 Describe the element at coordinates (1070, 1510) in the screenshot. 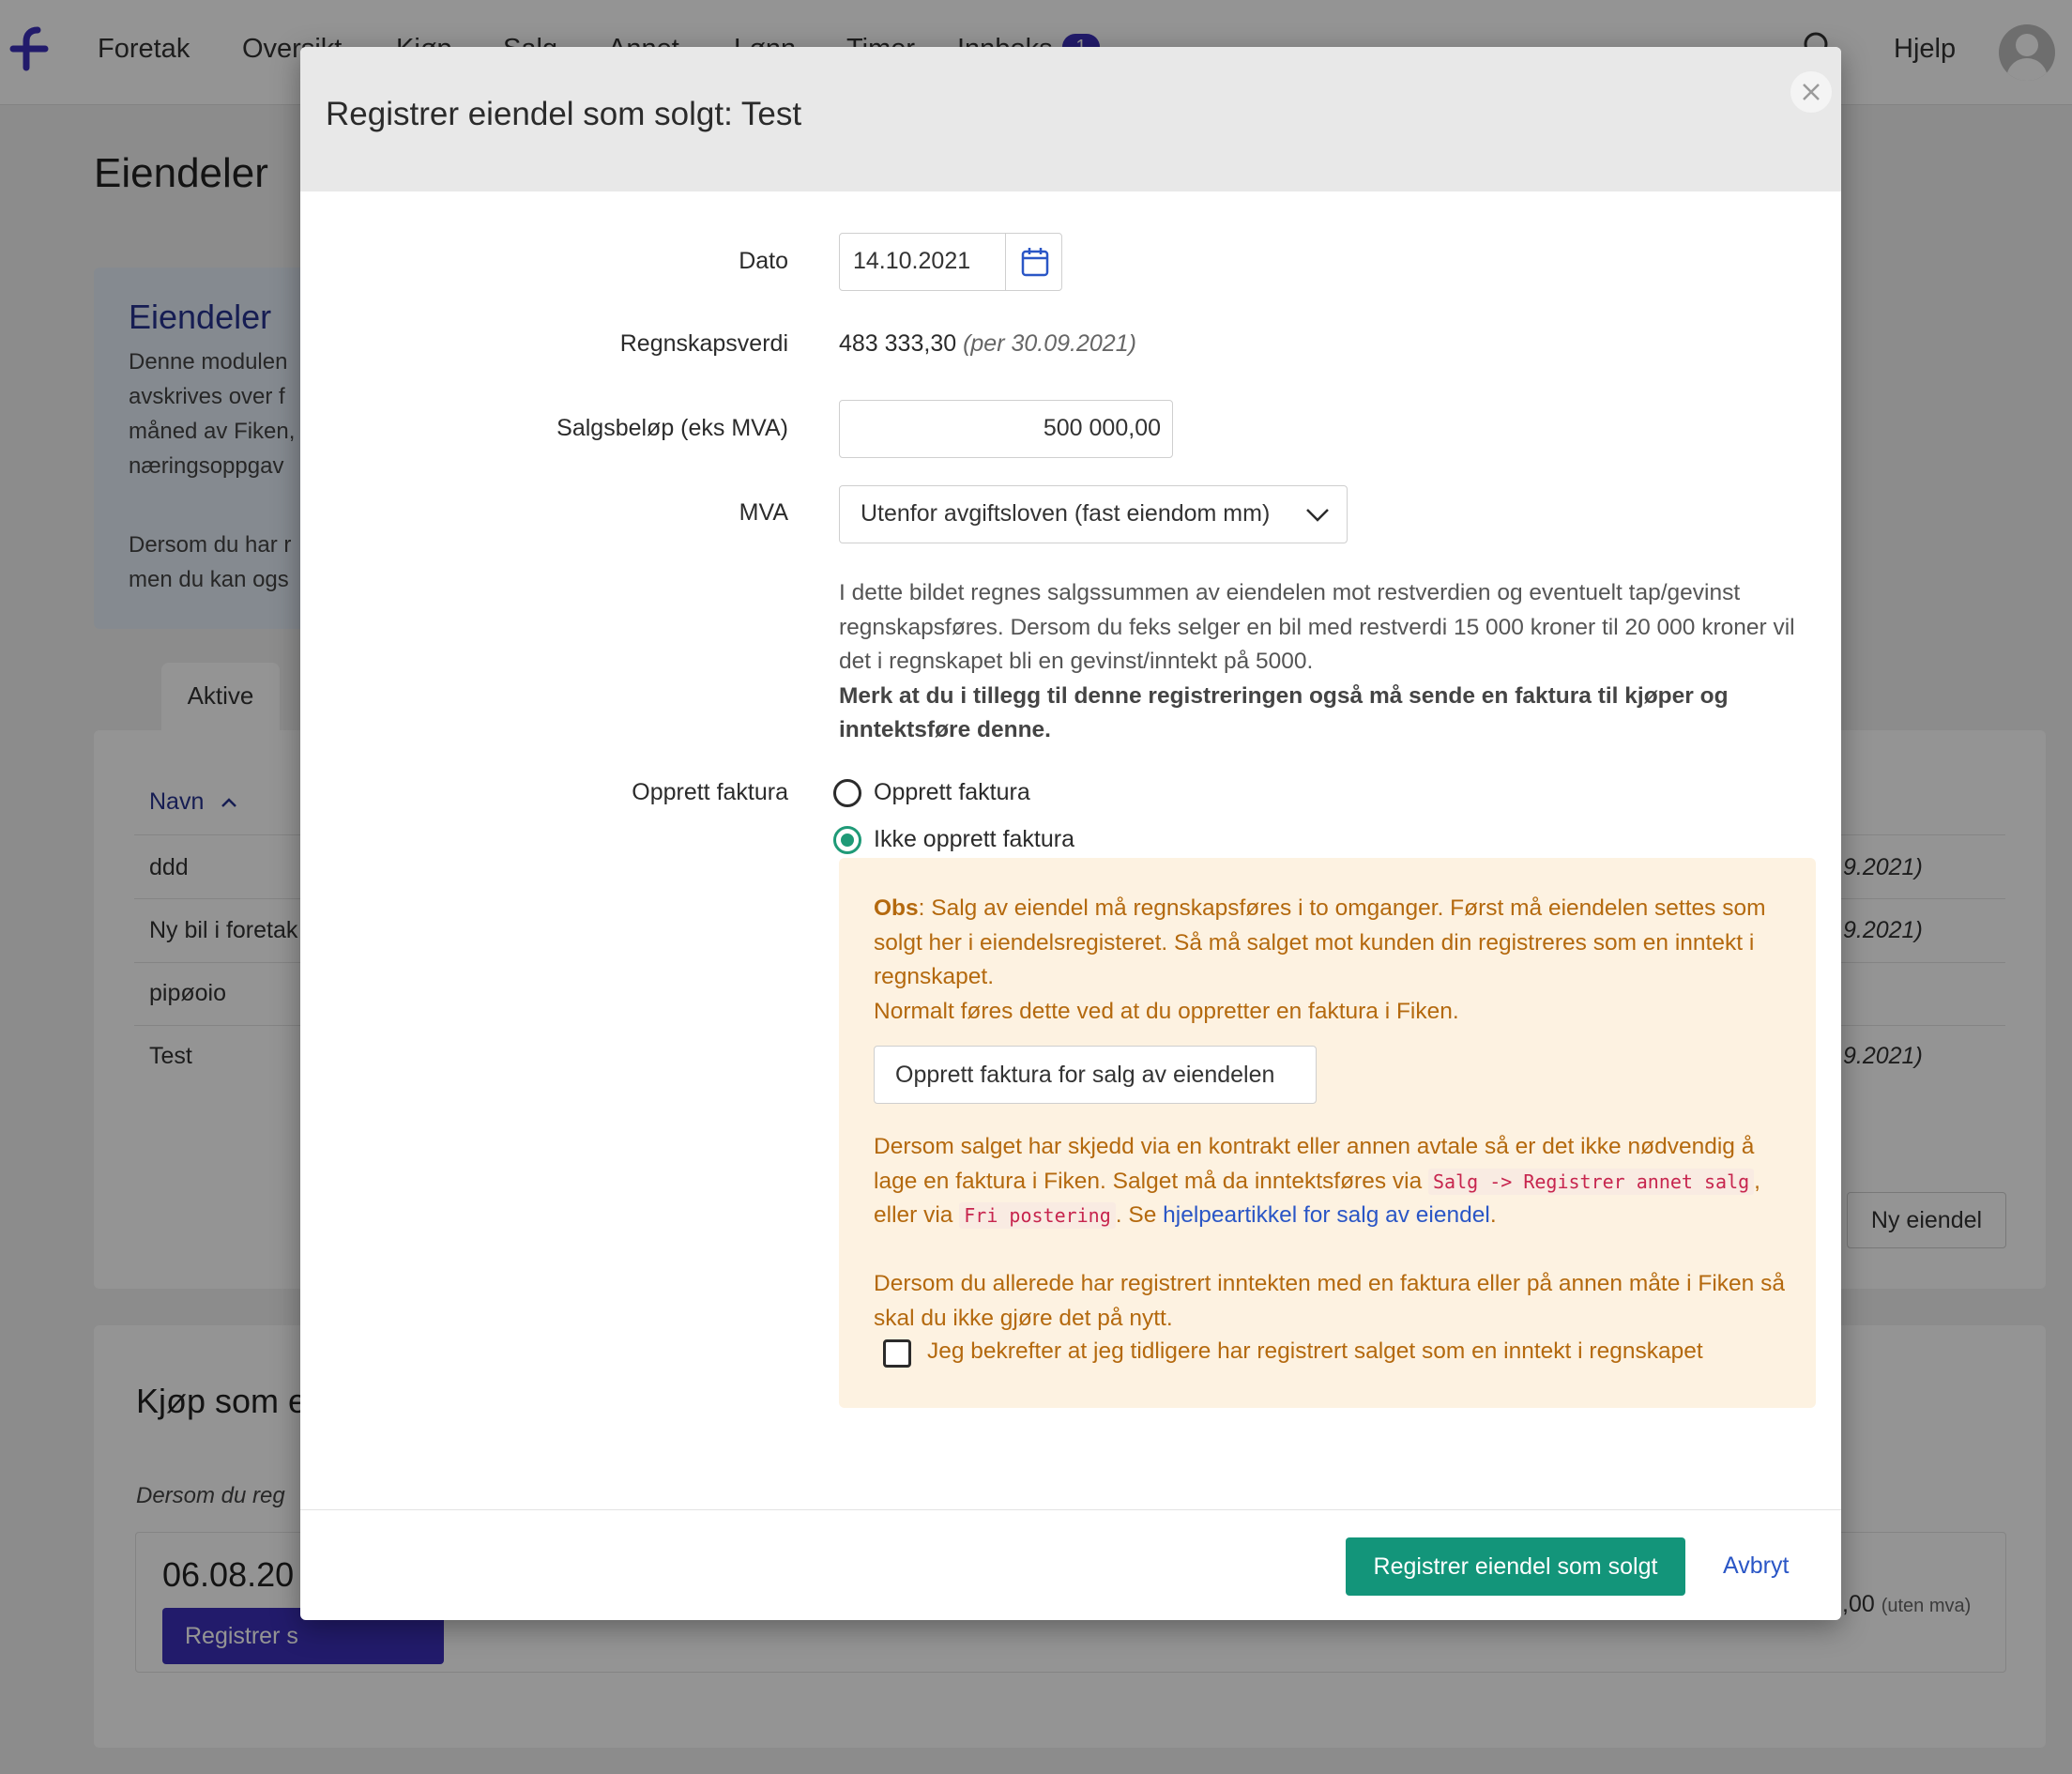

I see `modal-footer-divider` at that location.